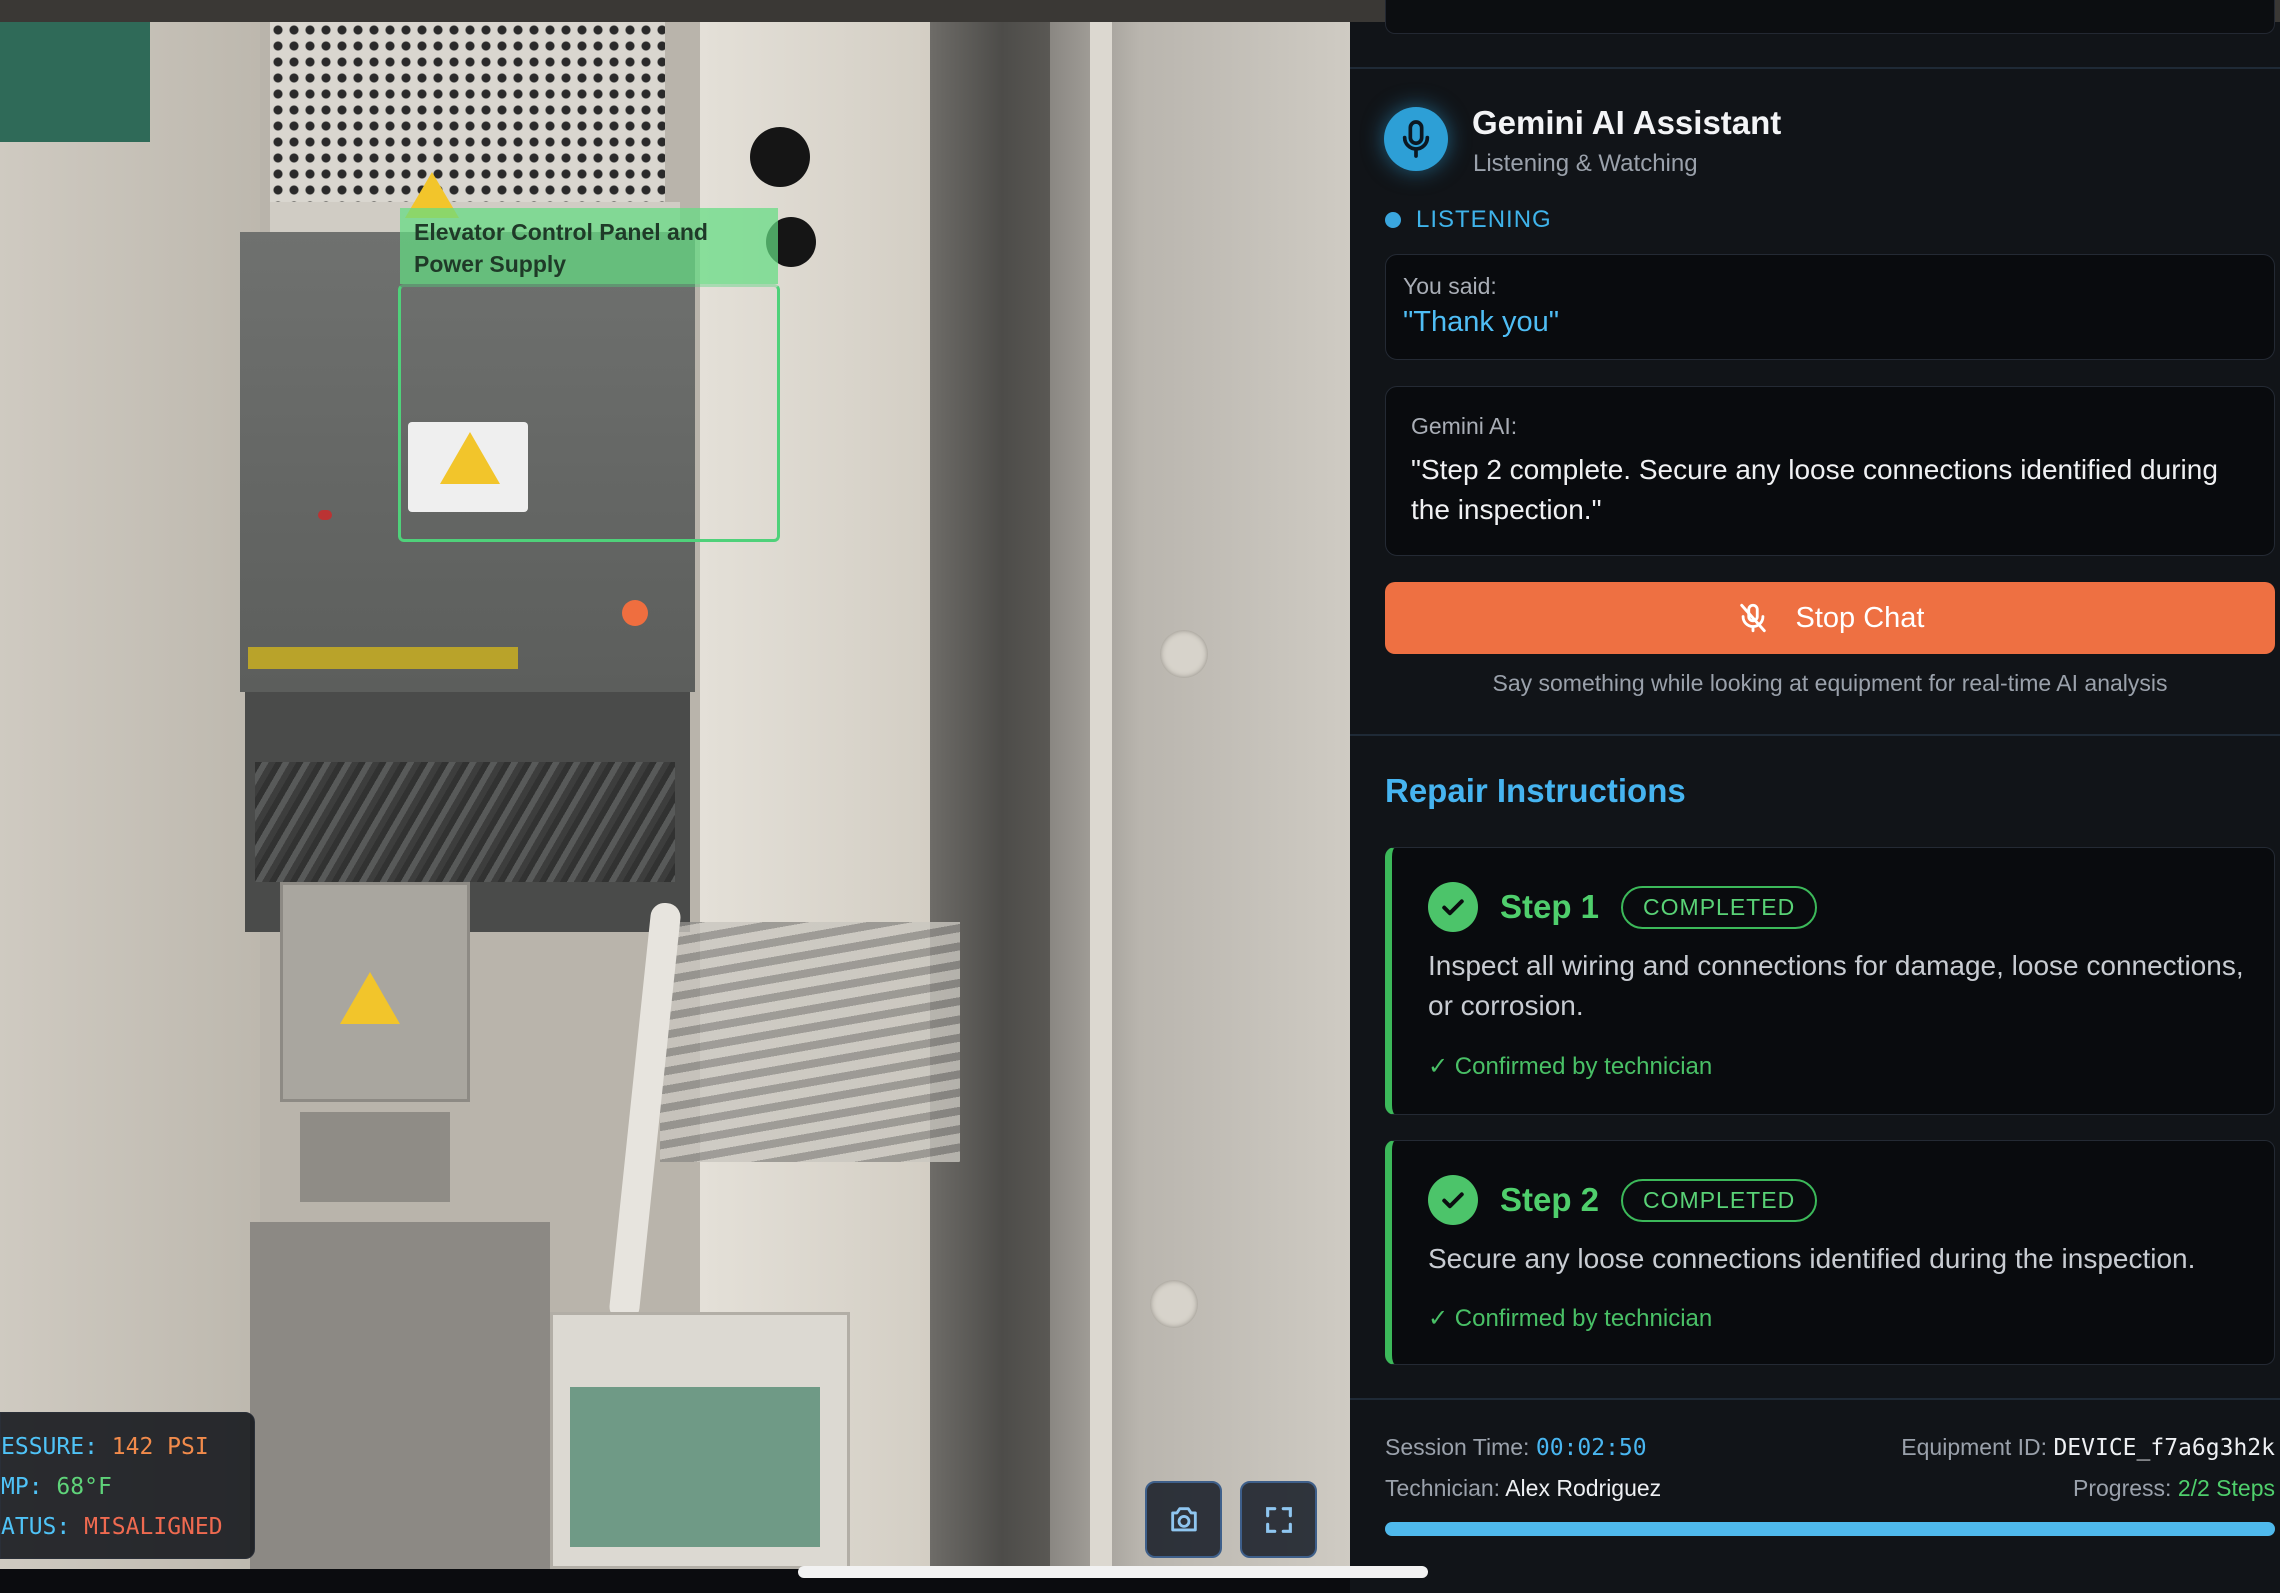 The height and width of the screenshot is (1593, 2280). Describe the element at coordinates (1393, 220) in the screenshot. I see `listening-indicator-dot` at that location.